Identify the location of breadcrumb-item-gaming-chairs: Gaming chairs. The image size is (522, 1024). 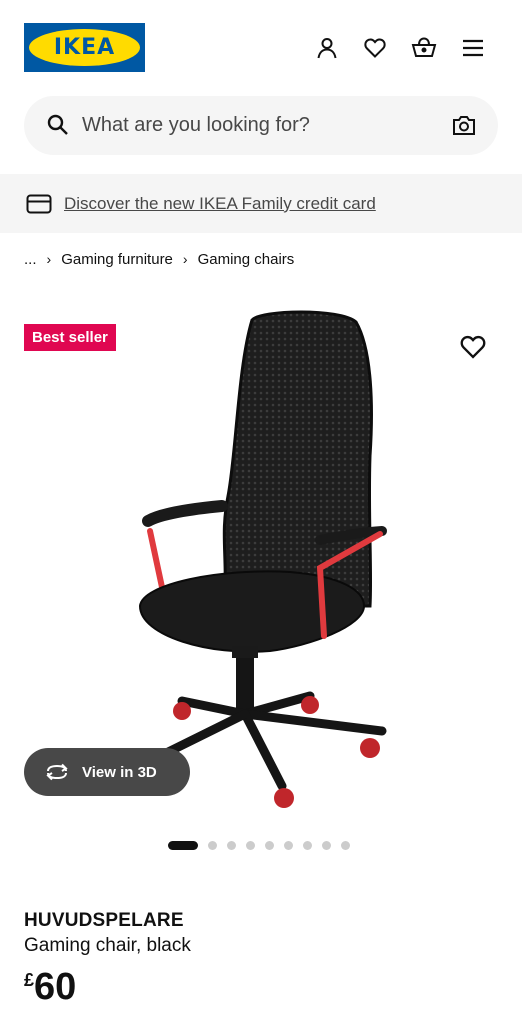
(246, 259).